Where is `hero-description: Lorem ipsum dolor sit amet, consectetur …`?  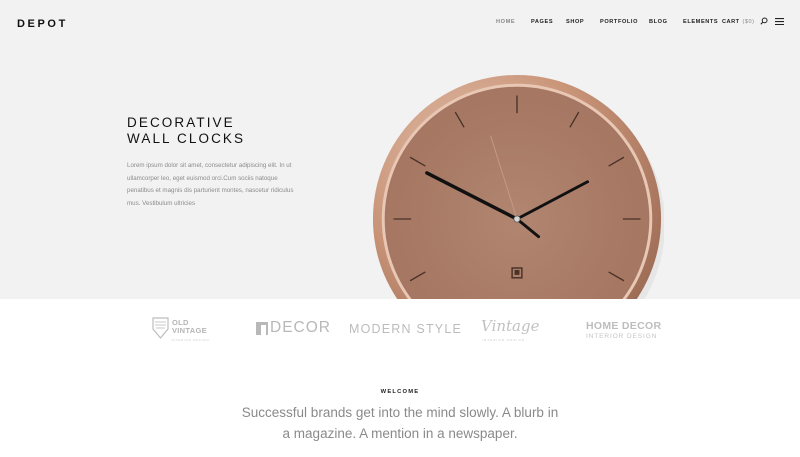
hero-description: Lorem ipsum dolor sit amet, consectetur … is located at coordinates (210, 184).